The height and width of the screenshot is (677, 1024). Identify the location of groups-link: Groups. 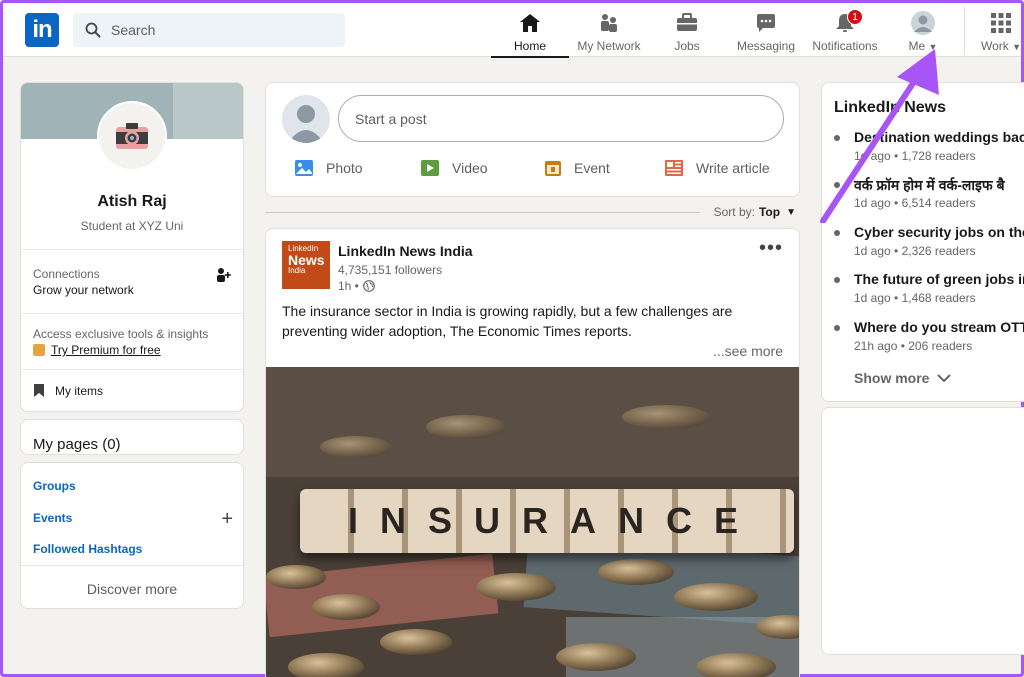
(54, 486).